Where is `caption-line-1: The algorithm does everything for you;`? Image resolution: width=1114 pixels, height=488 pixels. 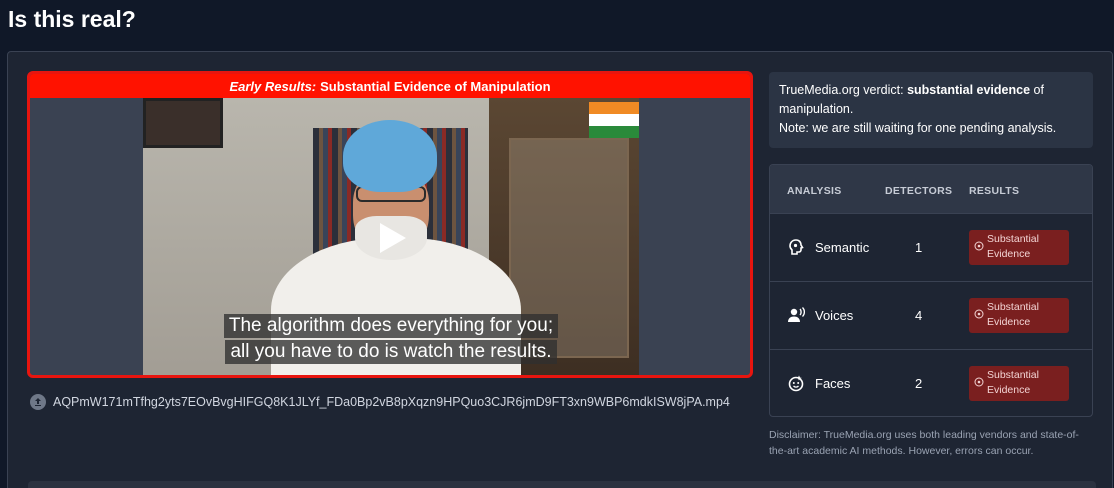 caption-line-1: The algorithm does everything for you; is located at coordinates (391, 326).